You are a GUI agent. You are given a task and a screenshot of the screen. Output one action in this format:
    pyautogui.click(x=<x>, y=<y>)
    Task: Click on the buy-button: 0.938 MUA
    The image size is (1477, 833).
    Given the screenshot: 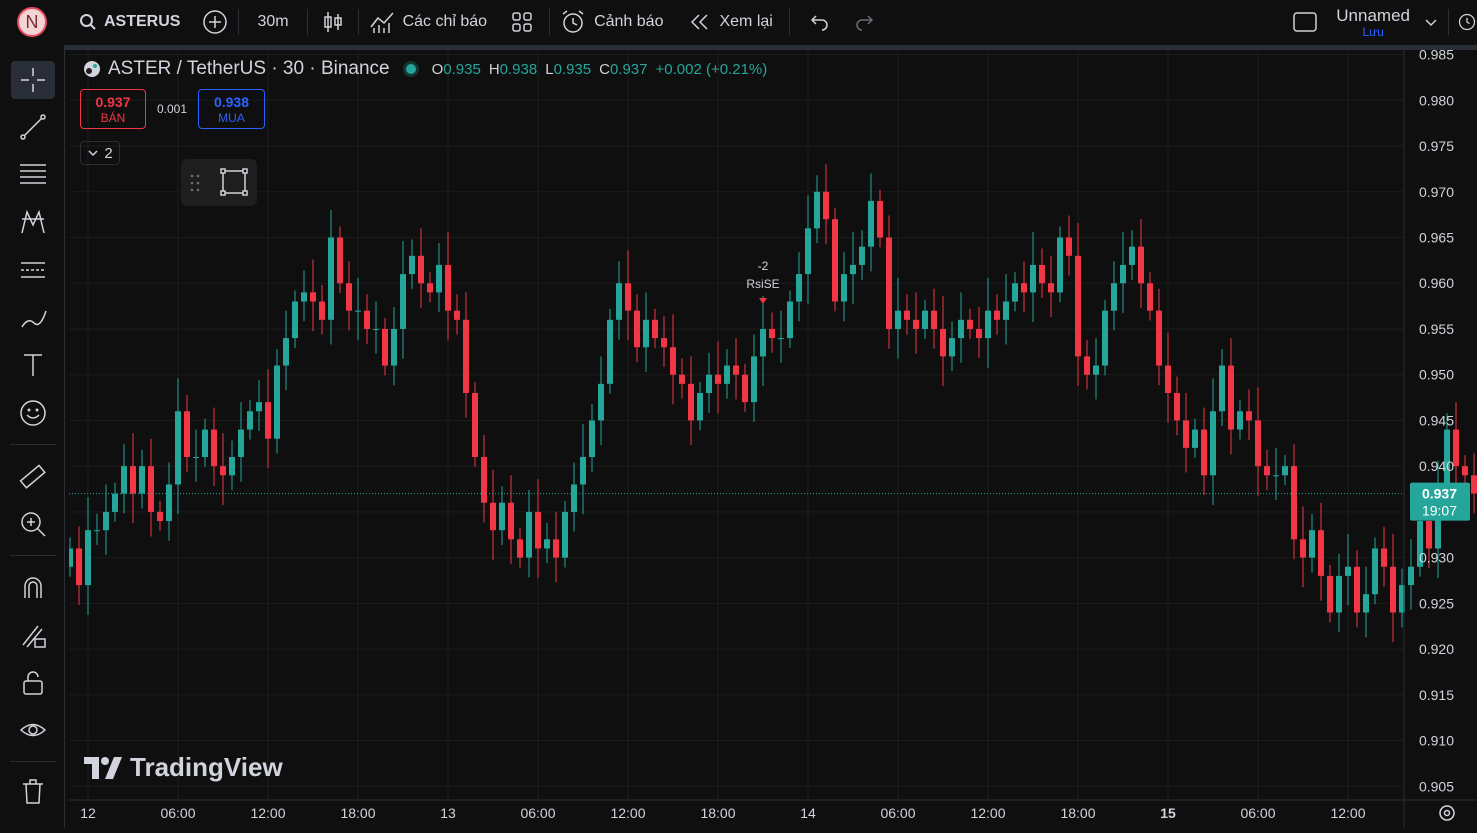 What is the action you would take?
    pyautogui.click(x=231, y=109)
    